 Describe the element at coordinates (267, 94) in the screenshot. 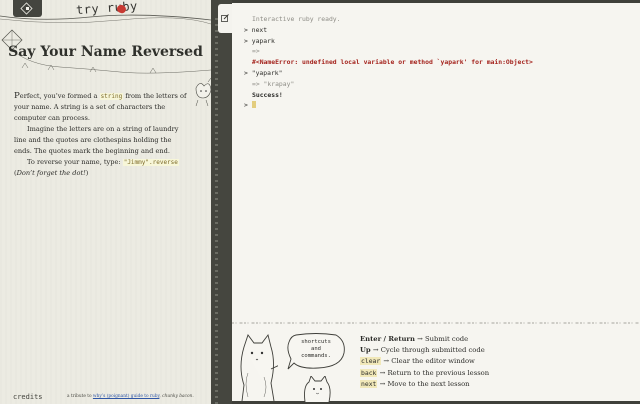

I see `success-line: Success!` at that location.